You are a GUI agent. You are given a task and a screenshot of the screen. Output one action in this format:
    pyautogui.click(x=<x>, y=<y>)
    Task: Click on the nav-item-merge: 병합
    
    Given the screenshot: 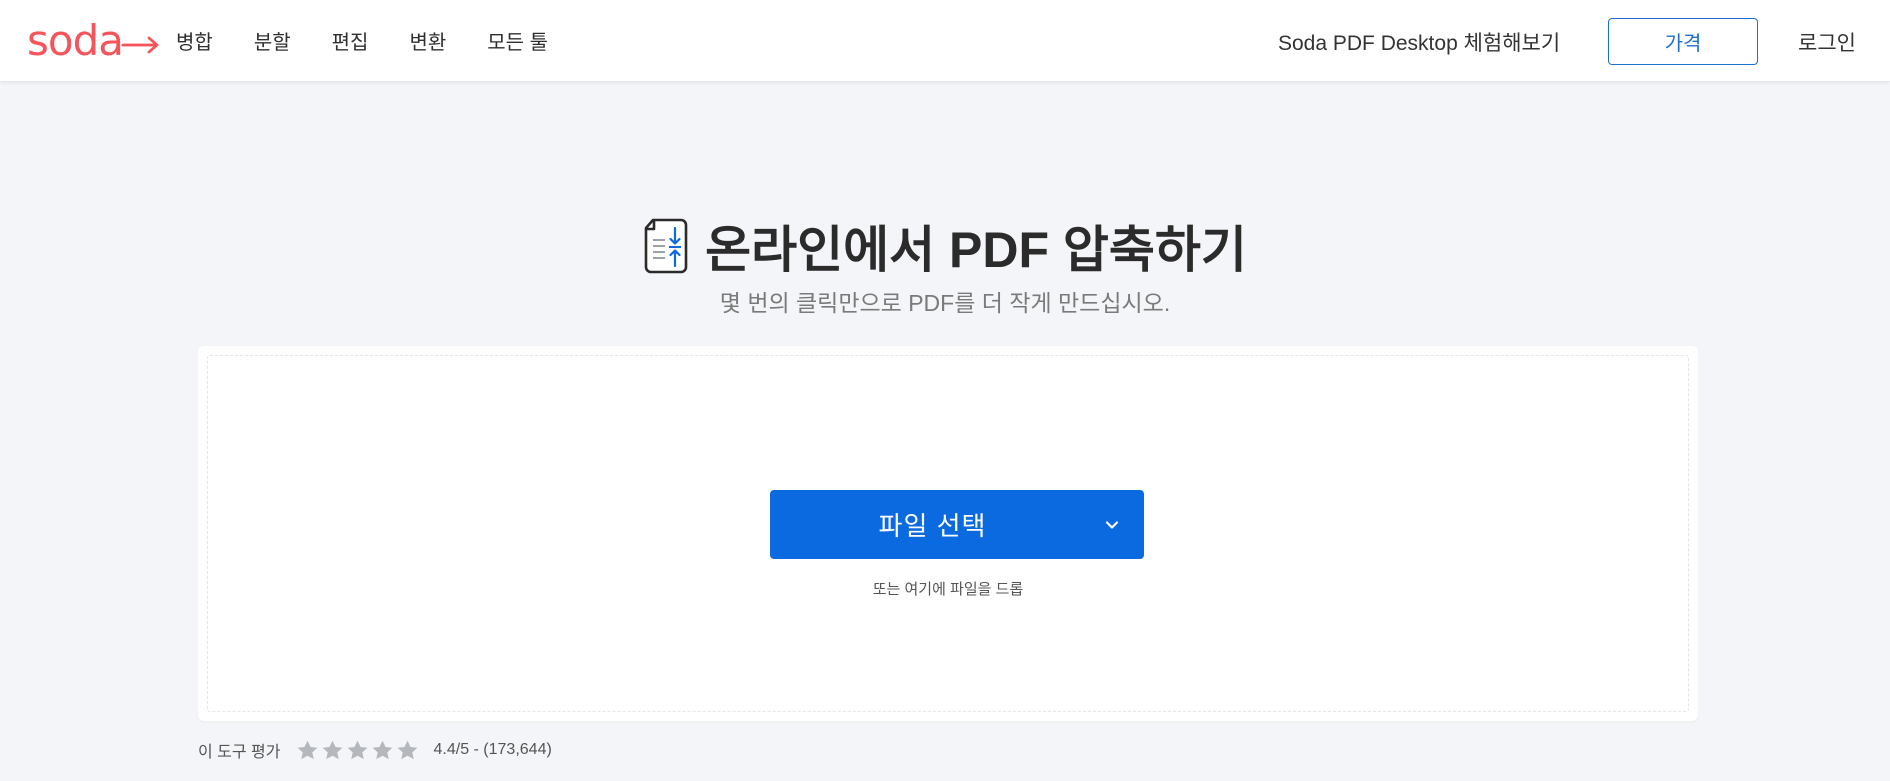 What is the action you would take?
    pyautogui.click(x=194, y=40)
    